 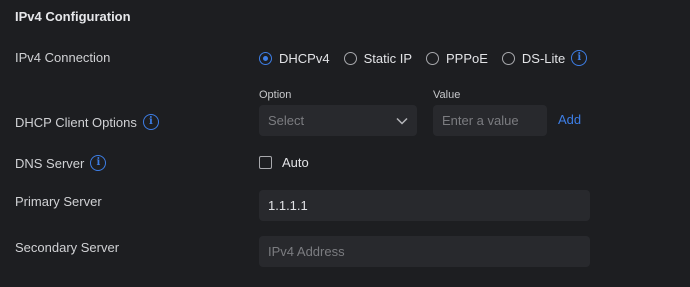 What do you see at coordinates (338, 120) in the screenshot?
I see `dhcp-option-select: Select` at bounding box center [338, 120].